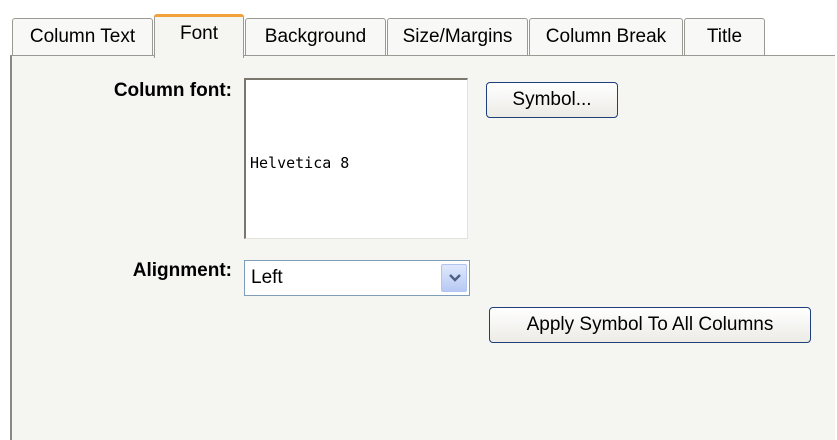 This screenshot has width=837, height=440. What do you see at coordinates (300, 163) in the screenshot?
I see `column-font-value: Helvetica 8` at bounding box center [300, 163].